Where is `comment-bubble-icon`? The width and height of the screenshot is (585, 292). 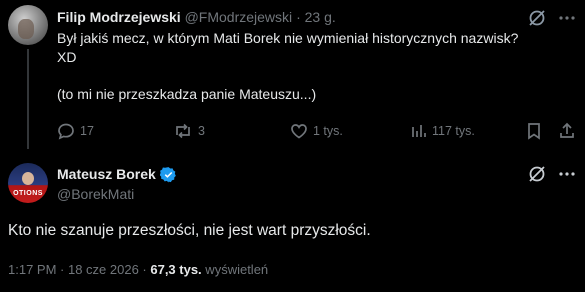 comment-bubble-icon is located at coordinates (66, 131).